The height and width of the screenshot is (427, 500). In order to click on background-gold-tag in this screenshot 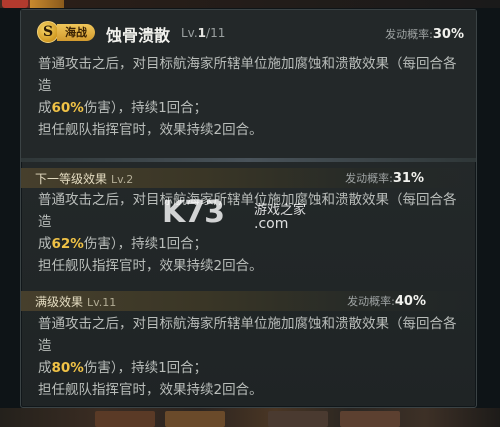, I will do `click(47, 4)`.